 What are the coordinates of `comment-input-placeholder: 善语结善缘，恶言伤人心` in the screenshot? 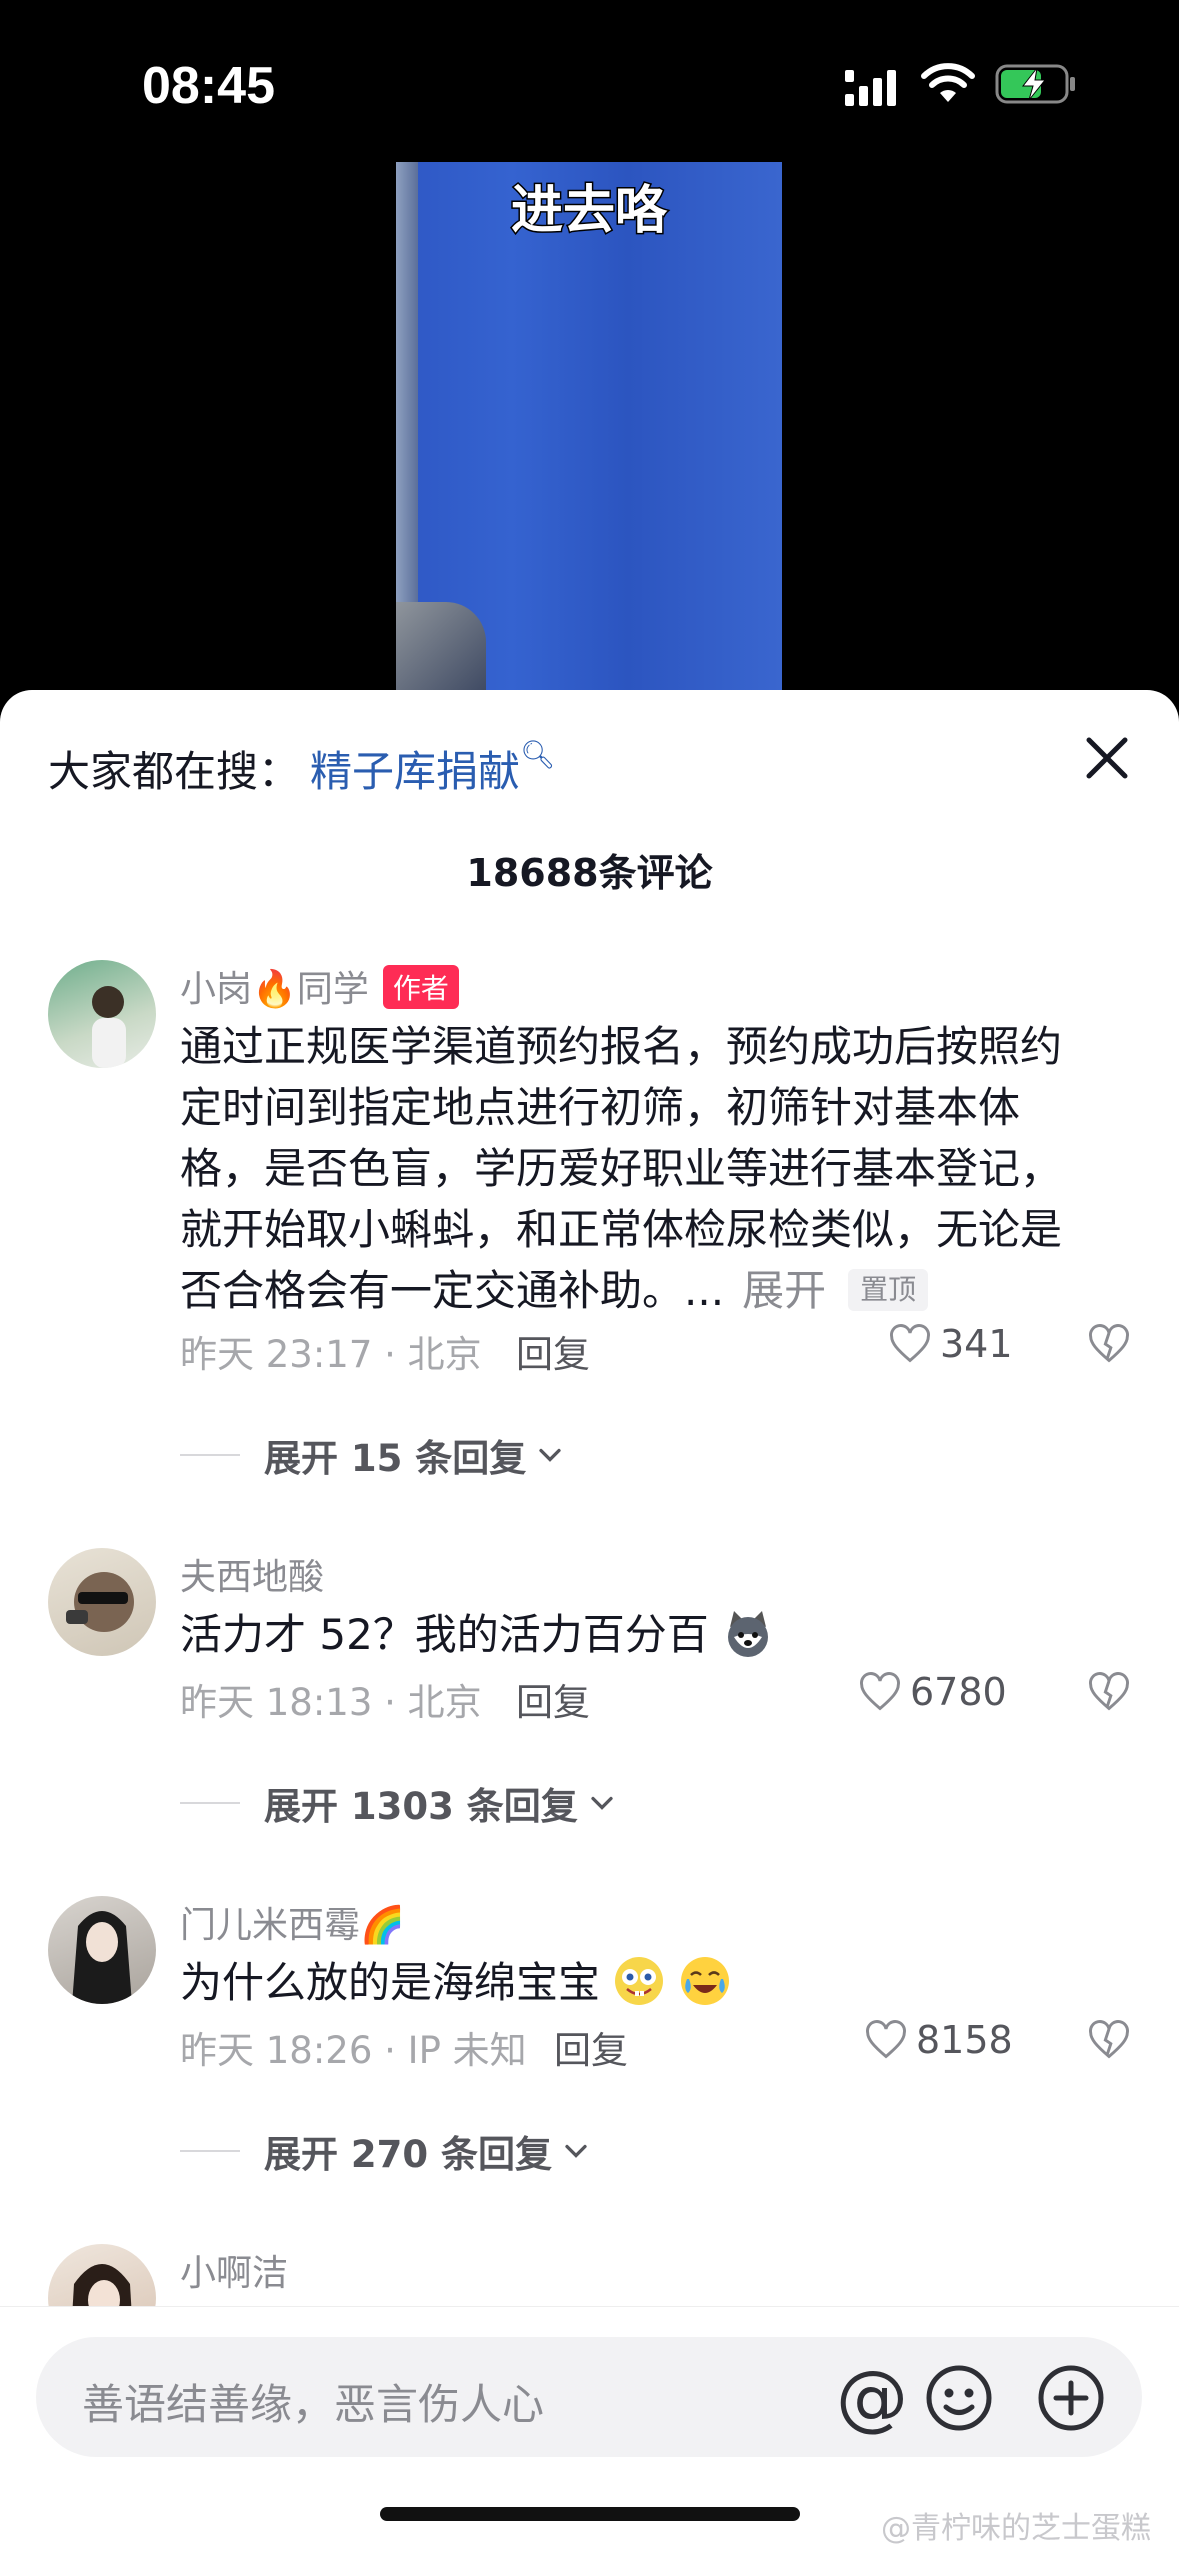 It's located at (313, 2404).